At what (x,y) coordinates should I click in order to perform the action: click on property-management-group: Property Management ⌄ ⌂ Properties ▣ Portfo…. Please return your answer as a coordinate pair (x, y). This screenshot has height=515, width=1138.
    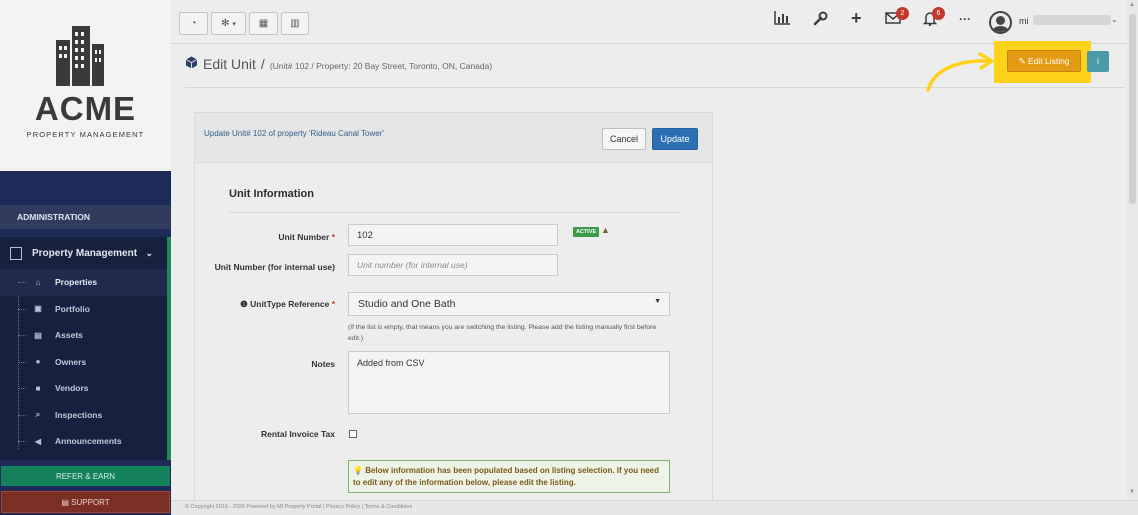
    Looking at the image, I should click on (85, 348).